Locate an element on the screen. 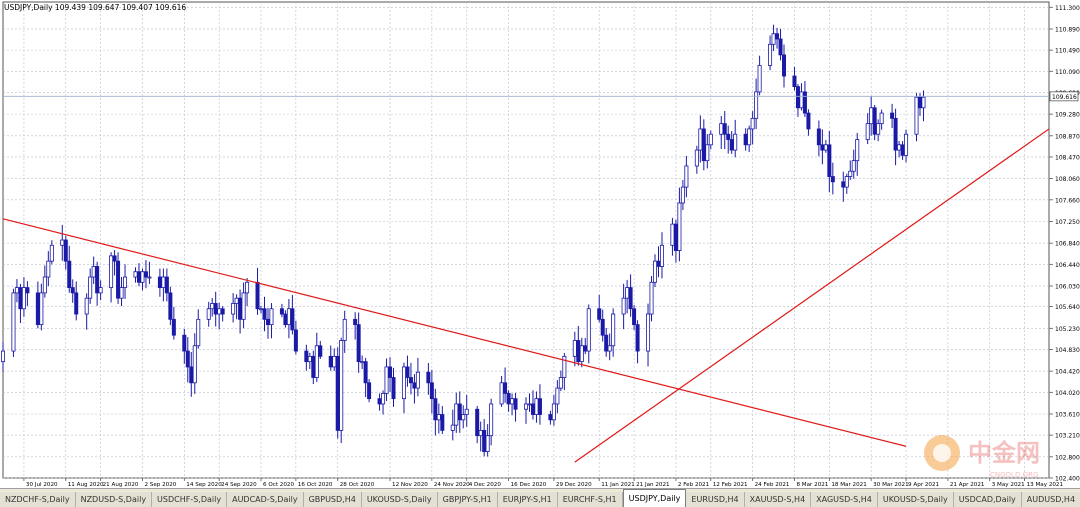 This screenshot has width=1080, height=507. chart-tab: EURUSD,H4 is located at coordinates (715, 499).